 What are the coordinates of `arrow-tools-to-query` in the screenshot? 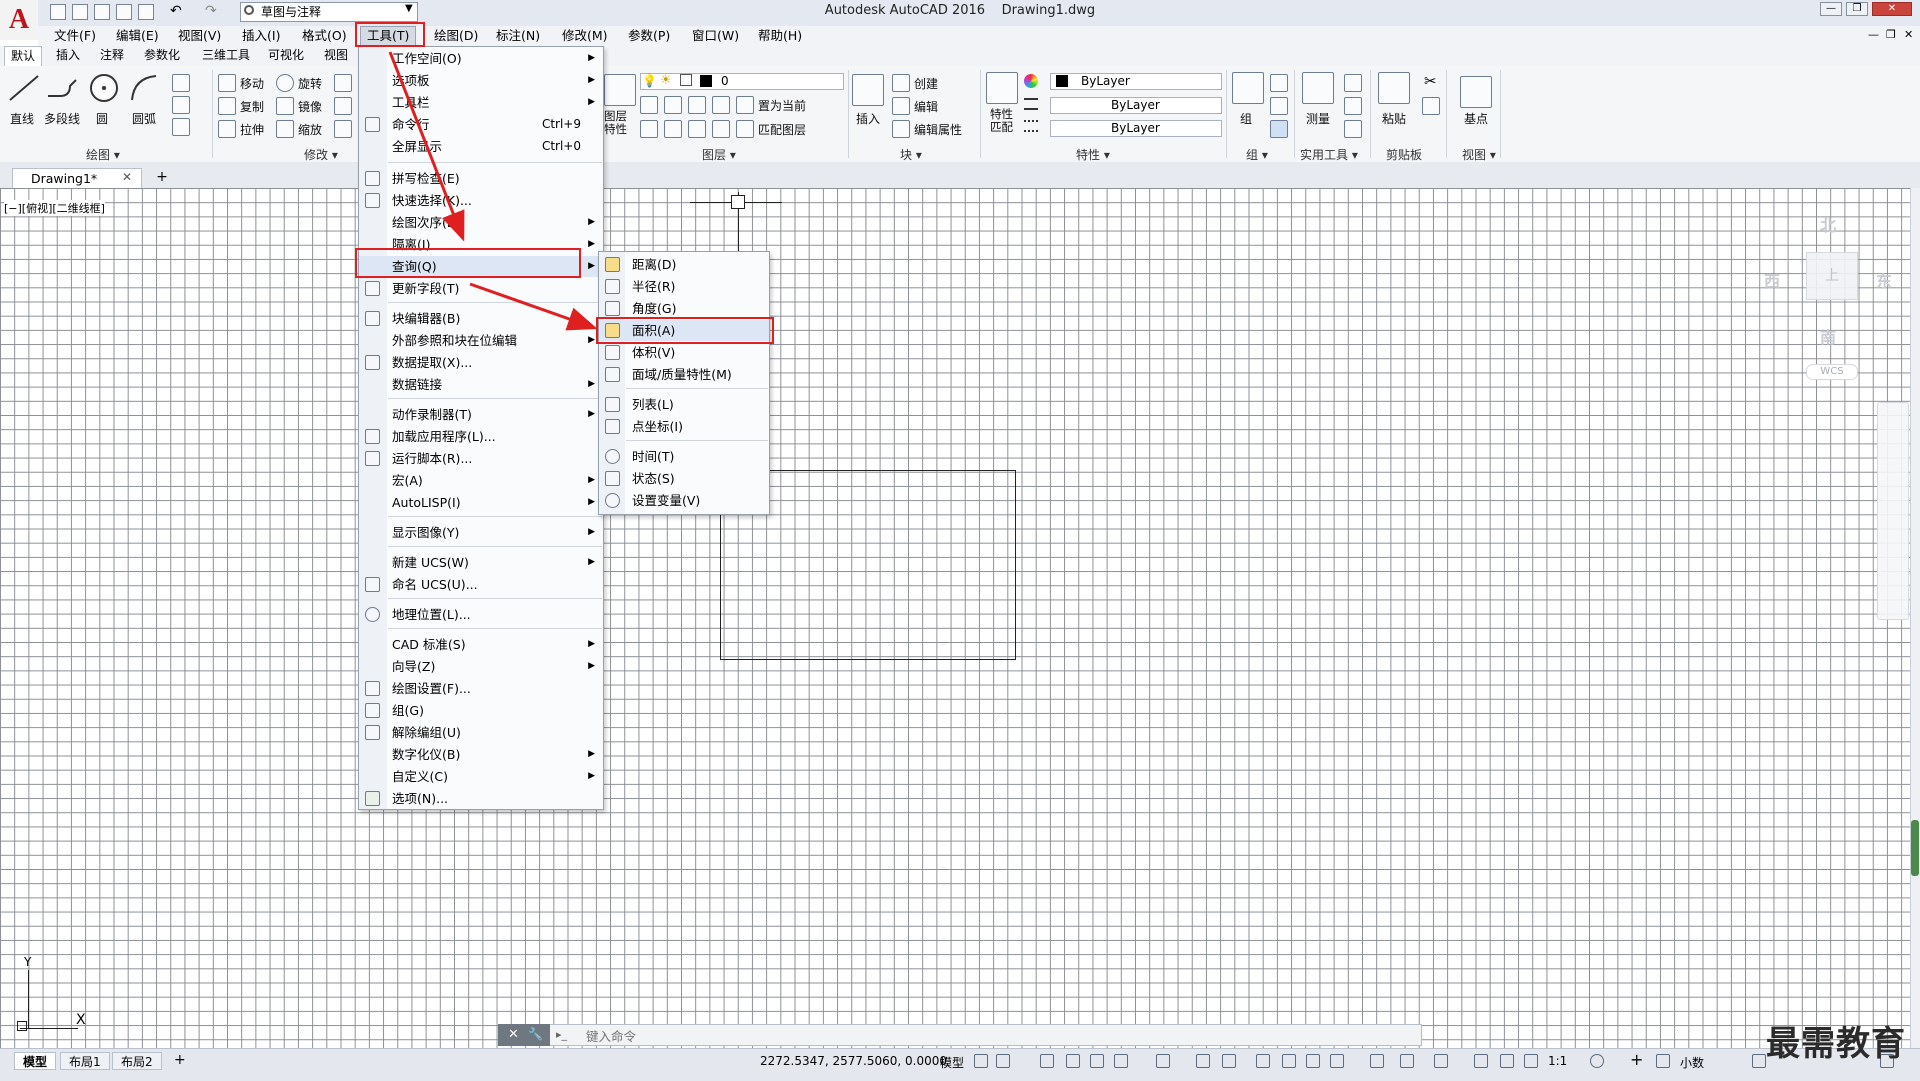 It's located at (426, 146).